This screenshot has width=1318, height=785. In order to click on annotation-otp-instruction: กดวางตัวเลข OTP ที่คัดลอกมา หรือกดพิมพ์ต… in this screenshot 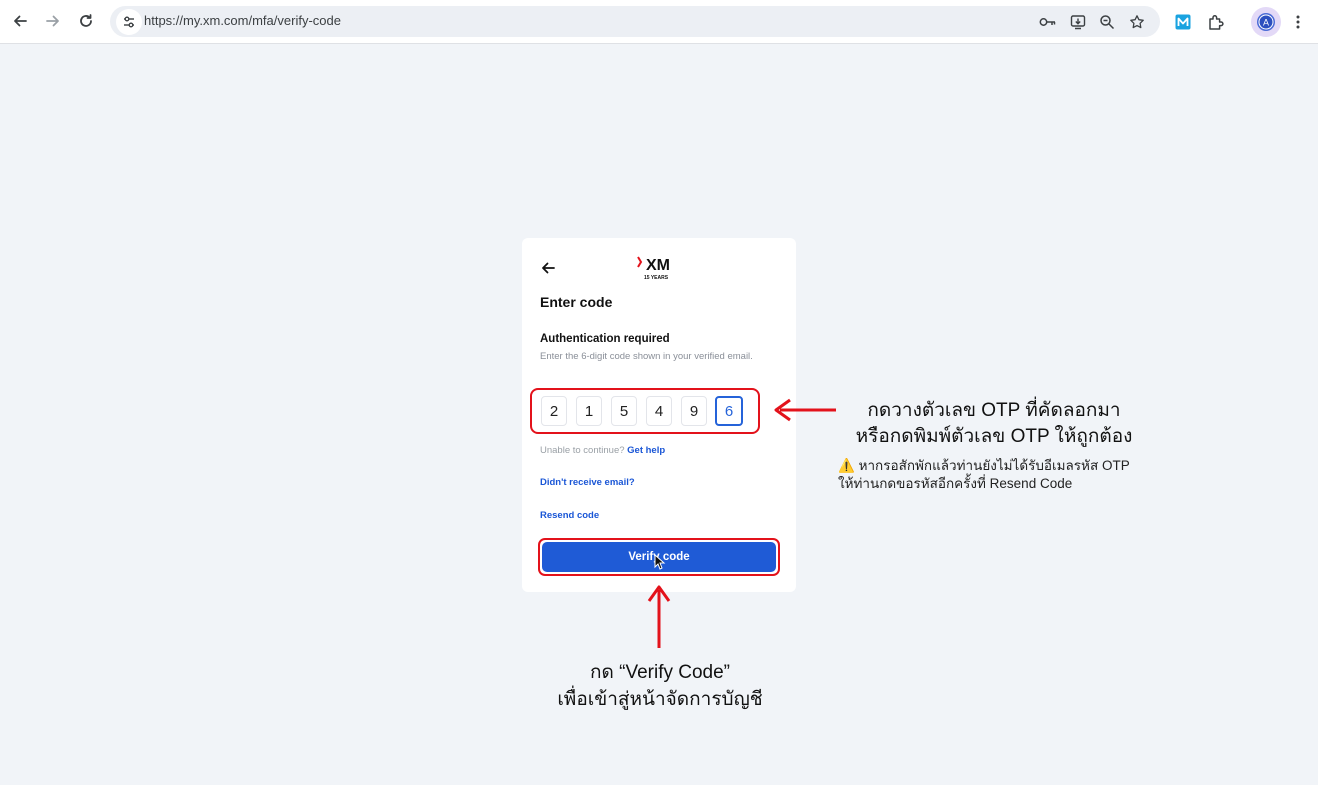, I will do `click(994, 424)`.